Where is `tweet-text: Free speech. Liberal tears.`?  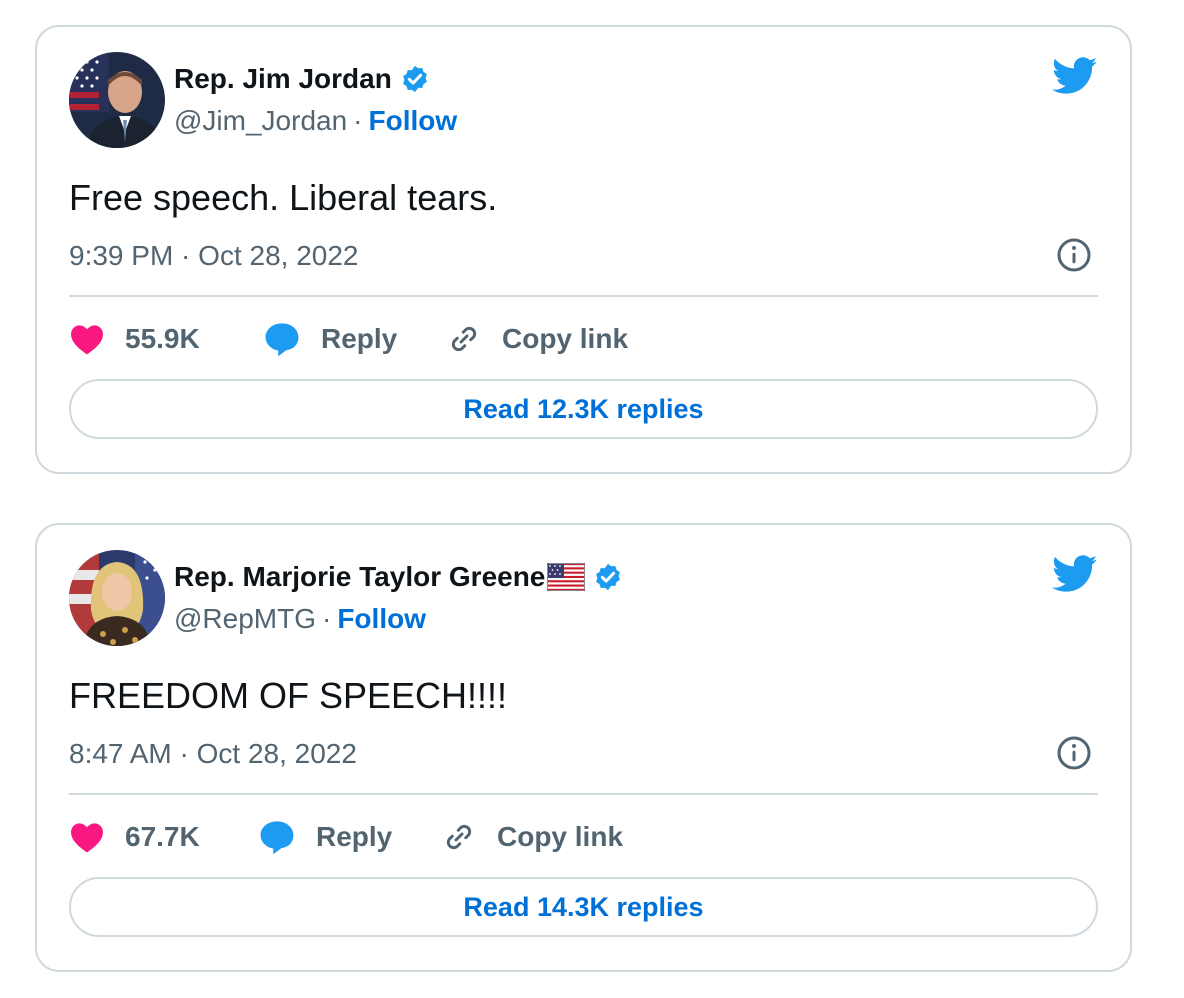
tweet-text: Free speech. Liberal tears. is located at coordinates (283, 197).